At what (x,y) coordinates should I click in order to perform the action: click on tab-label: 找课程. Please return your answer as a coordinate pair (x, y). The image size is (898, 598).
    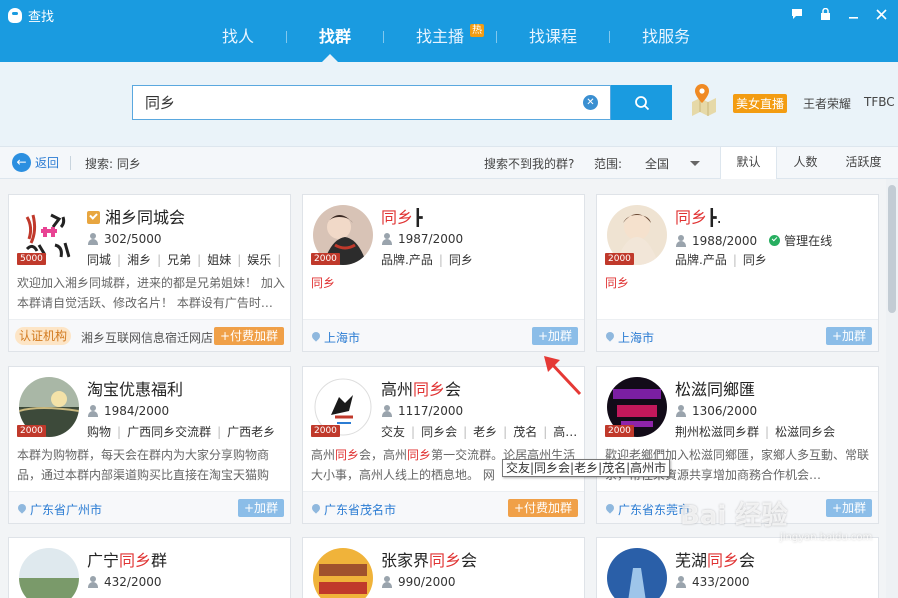
    Looking at the image, I should click on (553, 36).